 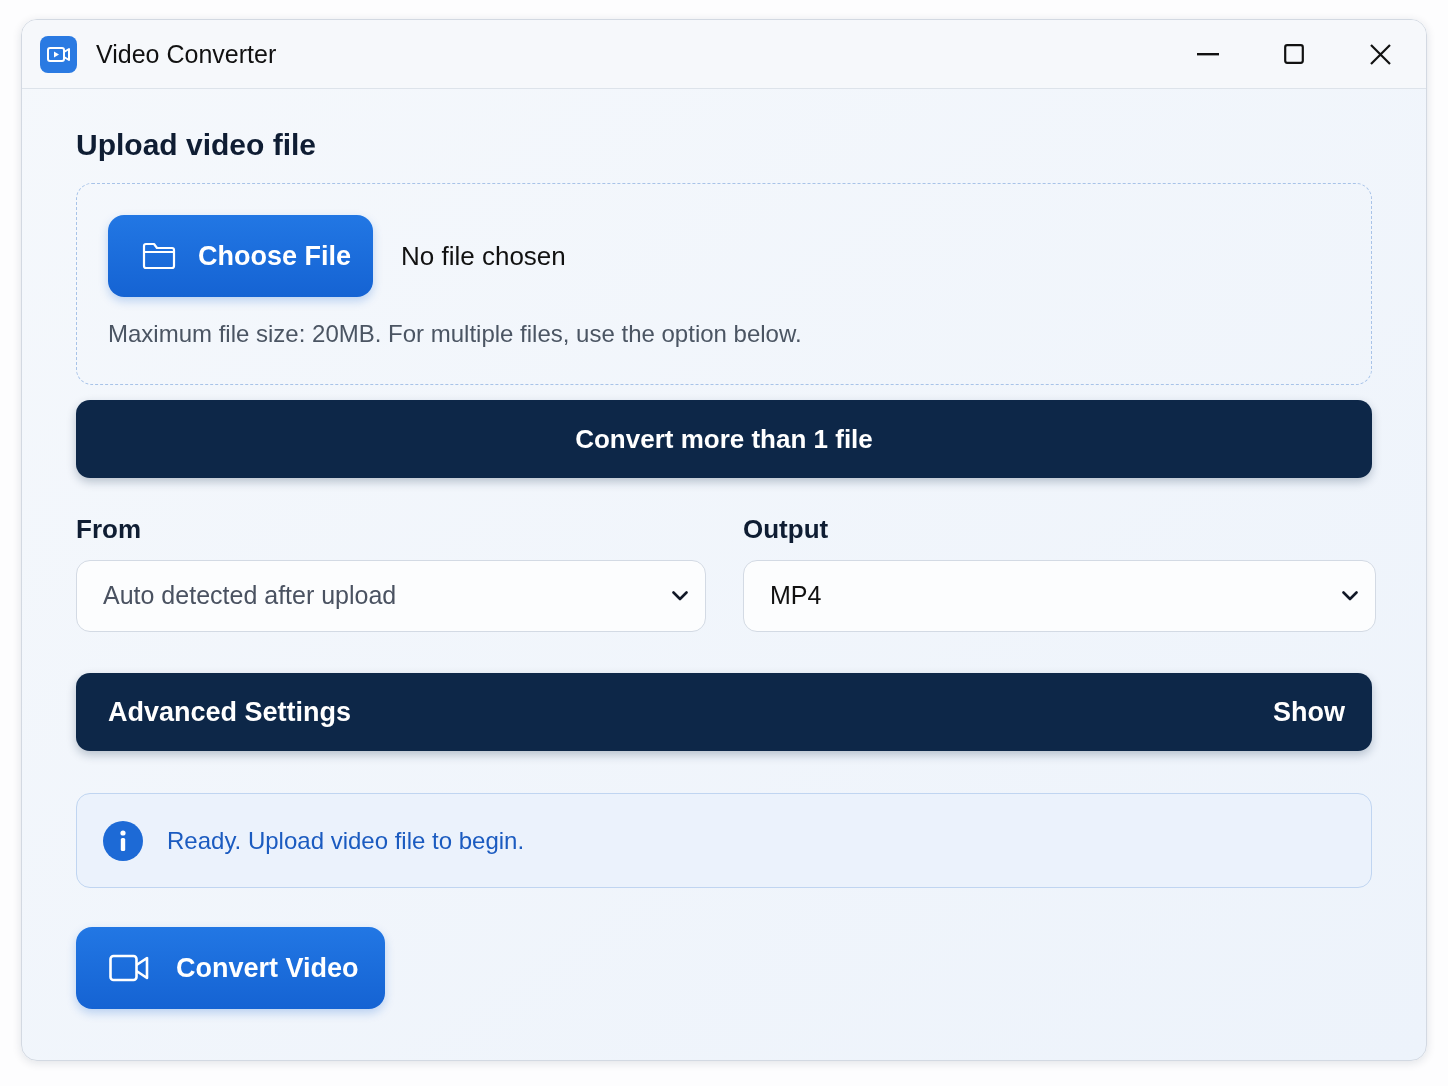 I want to click on field-label: Output, so click(x=786, y=529).